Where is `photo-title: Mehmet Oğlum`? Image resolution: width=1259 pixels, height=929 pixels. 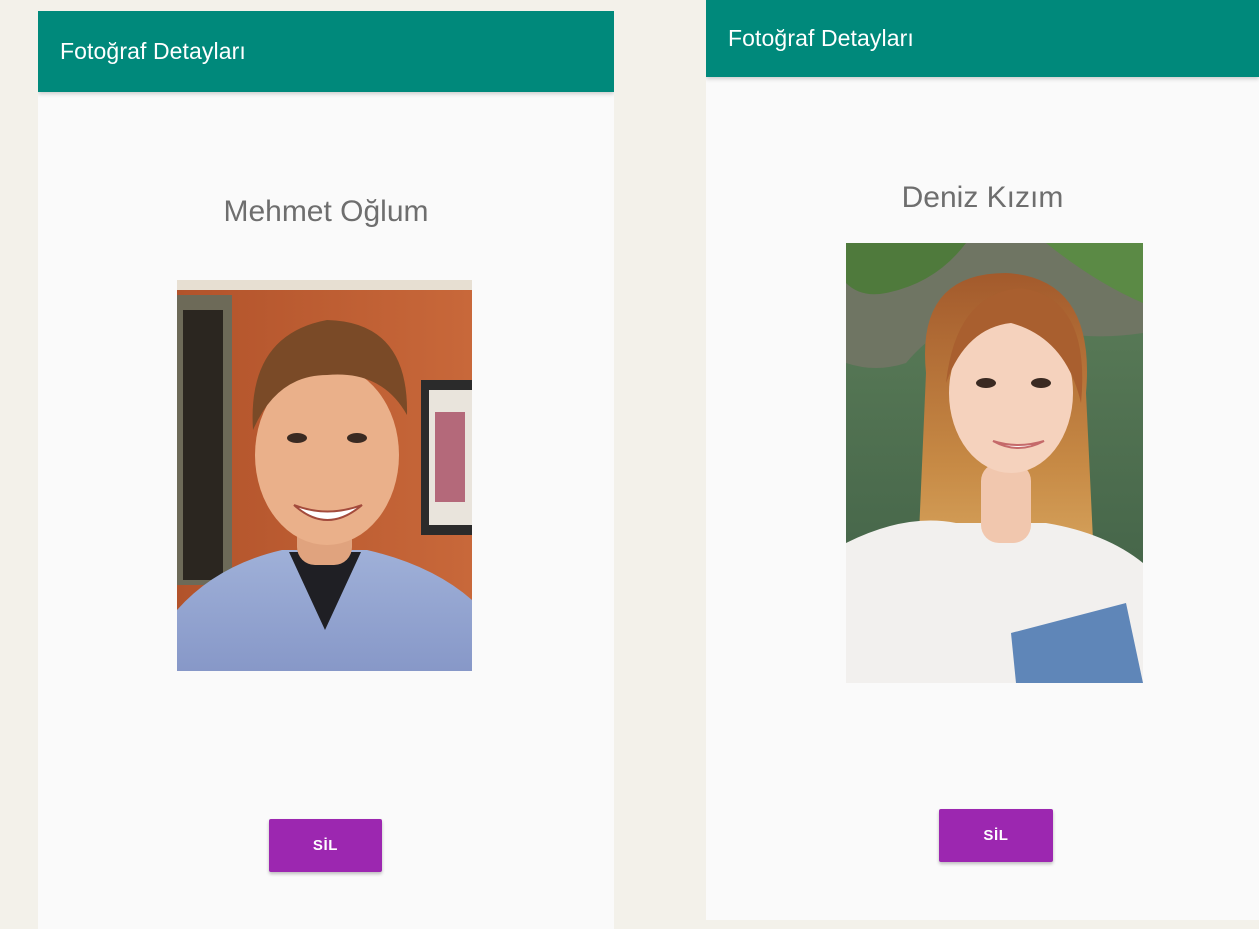 photo-title: Mehmet Oğlum is located at coordinates (326, 211).